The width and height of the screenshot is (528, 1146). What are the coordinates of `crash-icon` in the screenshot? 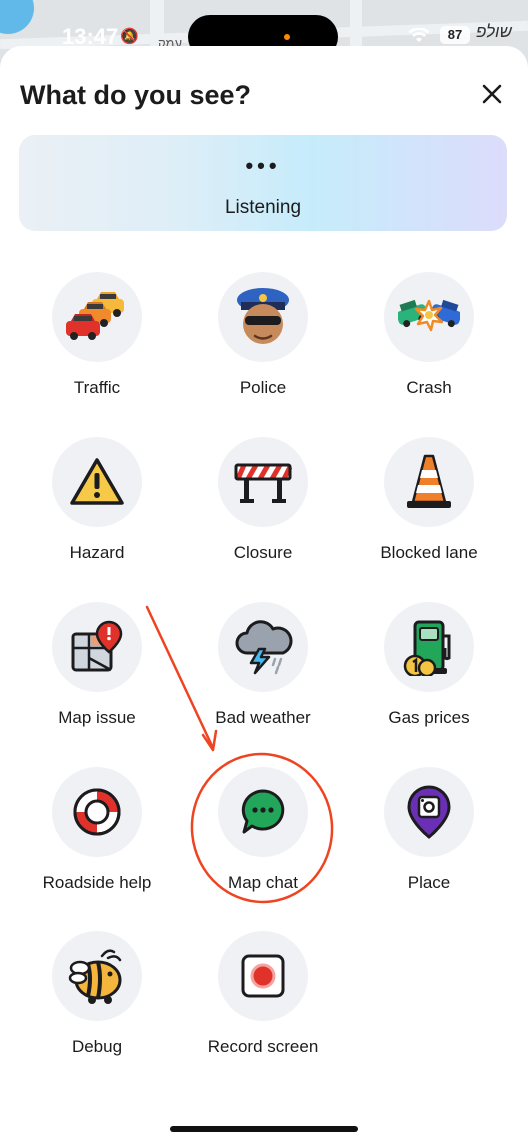 It's located at (429, 315).